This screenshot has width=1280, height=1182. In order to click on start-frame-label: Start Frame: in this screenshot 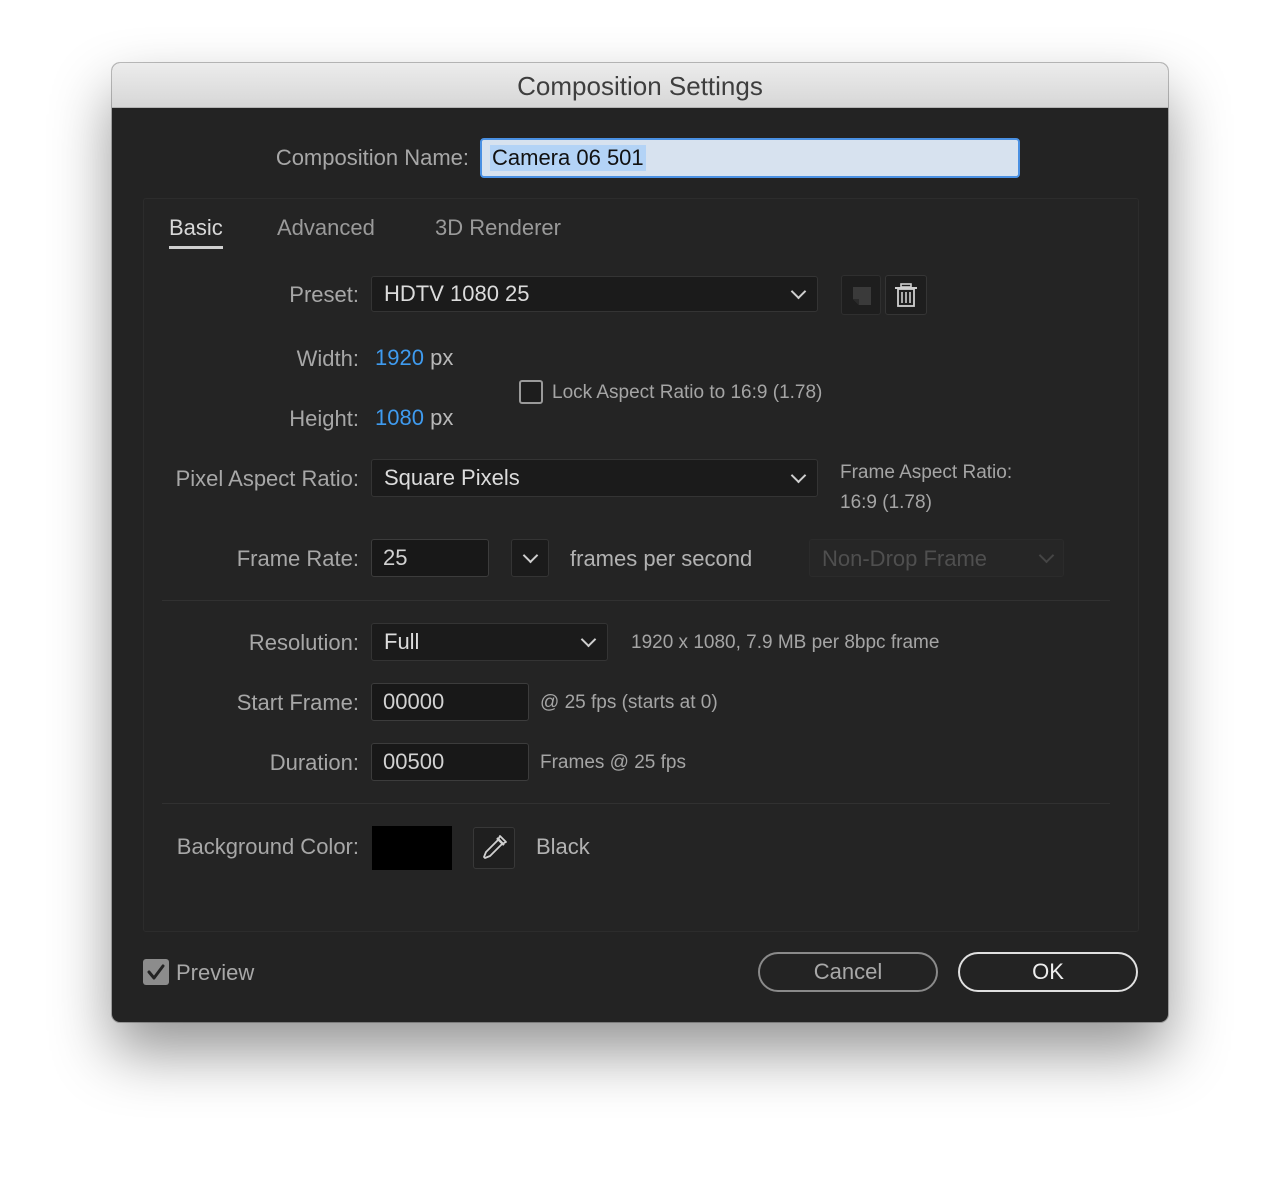, I will do `click(297, 702)`.